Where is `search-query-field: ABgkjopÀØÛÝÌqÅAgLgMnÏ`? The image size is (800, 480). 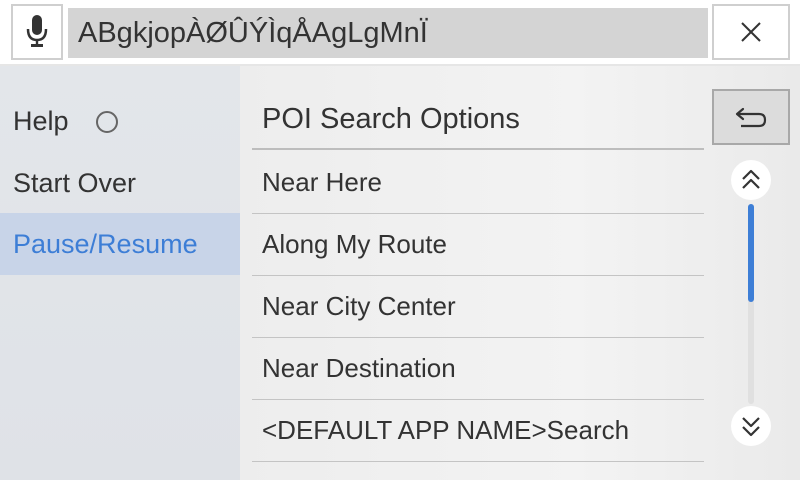
search-query-field: ABgkjopÀØÛÝÌqÅAgLgMnÏ is located at coordinates (388, 33).